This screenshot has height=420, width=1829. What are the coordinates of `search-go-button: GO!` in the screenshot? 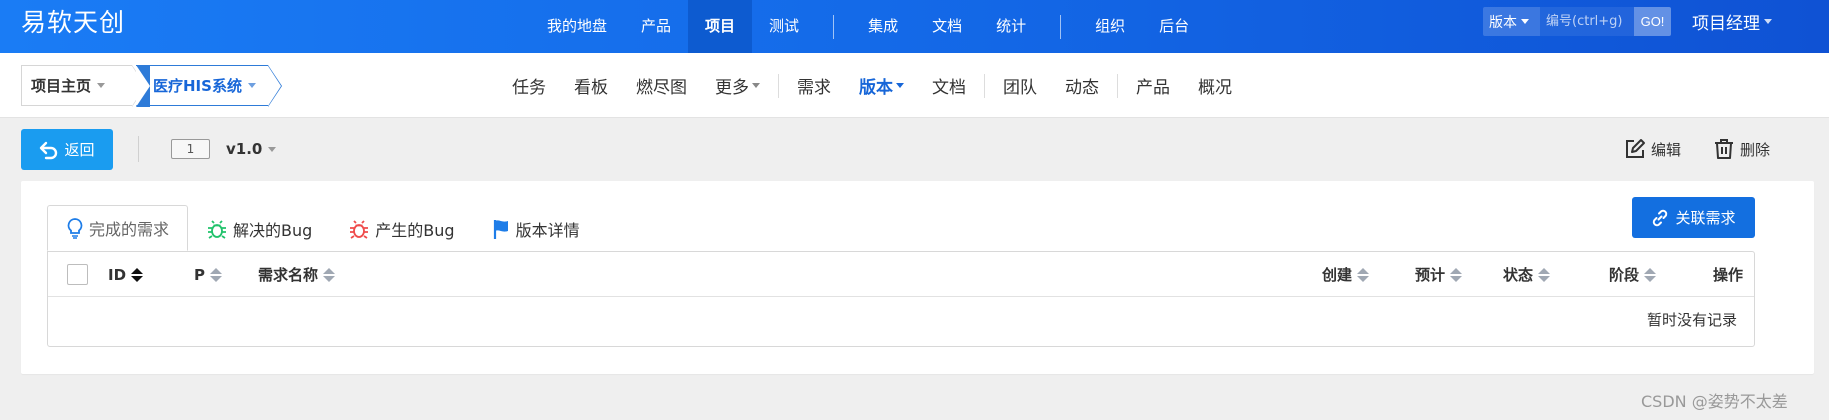 It's located at (1652, 21).